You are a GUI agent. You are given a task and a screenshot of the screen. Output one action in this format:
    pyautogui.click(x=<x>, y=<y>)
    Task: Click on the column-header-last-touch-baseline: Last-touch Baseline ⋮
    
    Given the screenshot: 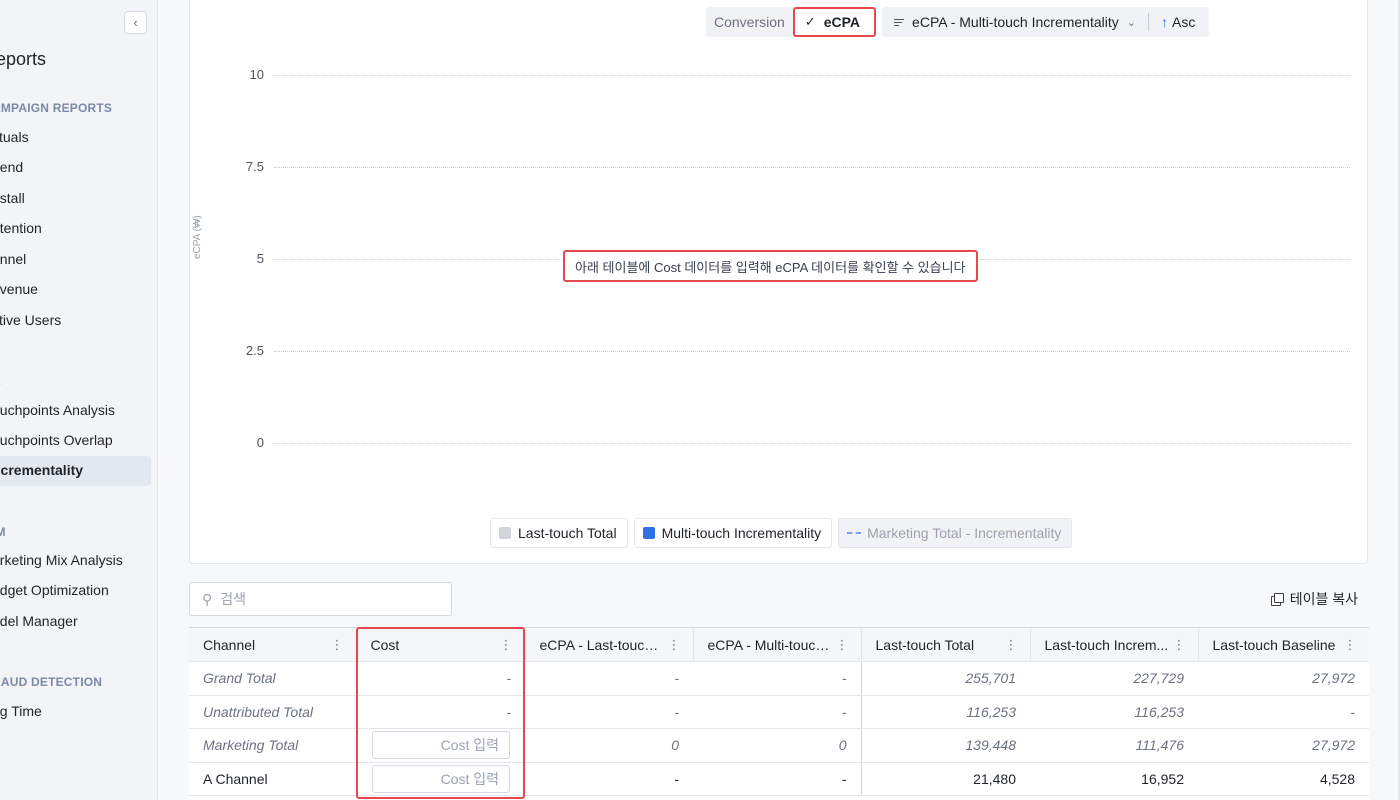 What is the action you would take?
    pyautogui.click(x=1283, y=645)
    